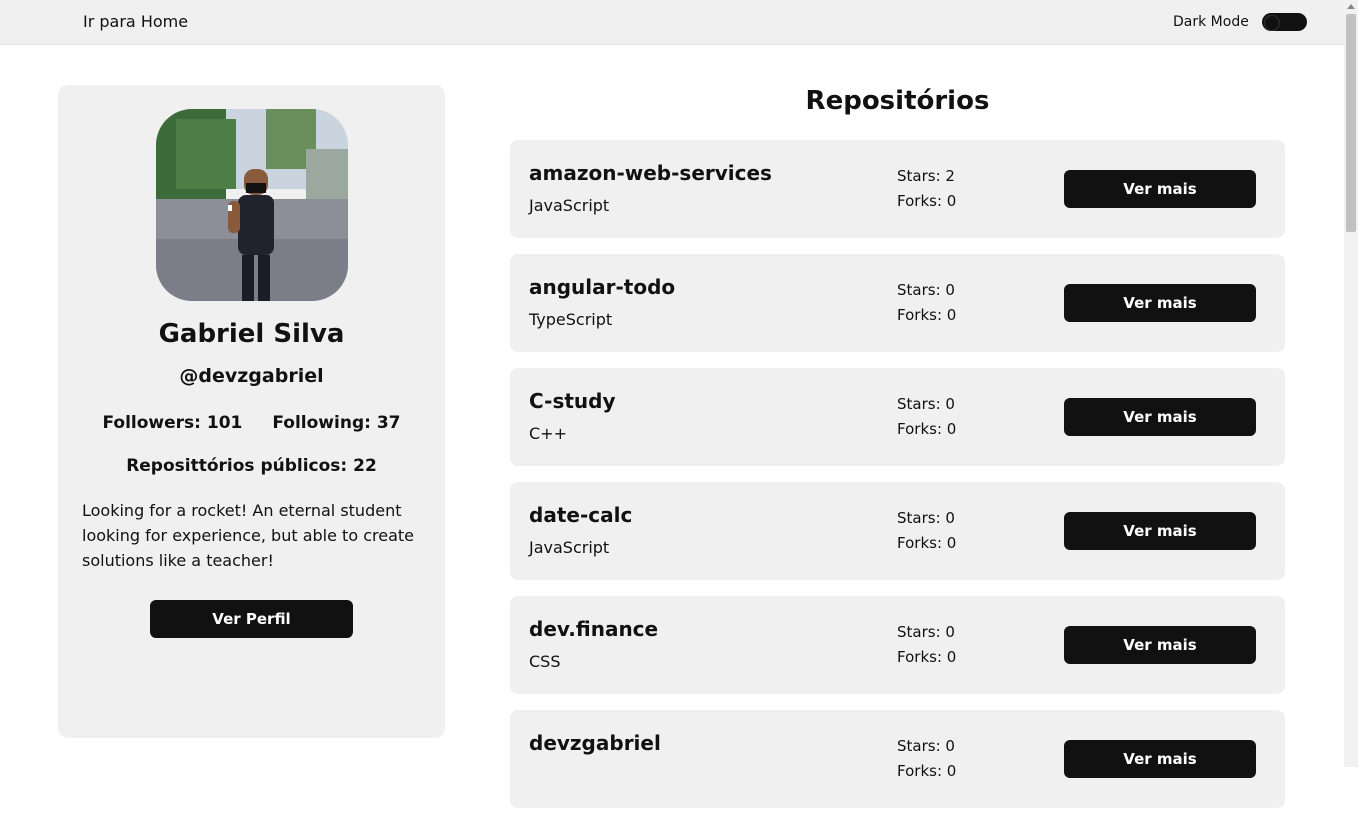 This screenshot has height=824, width=1358. What do you see at coordinates (595, 743) in the screenshot?
I see `repo-name: devzgabriel` at bounding box center [595, 743].